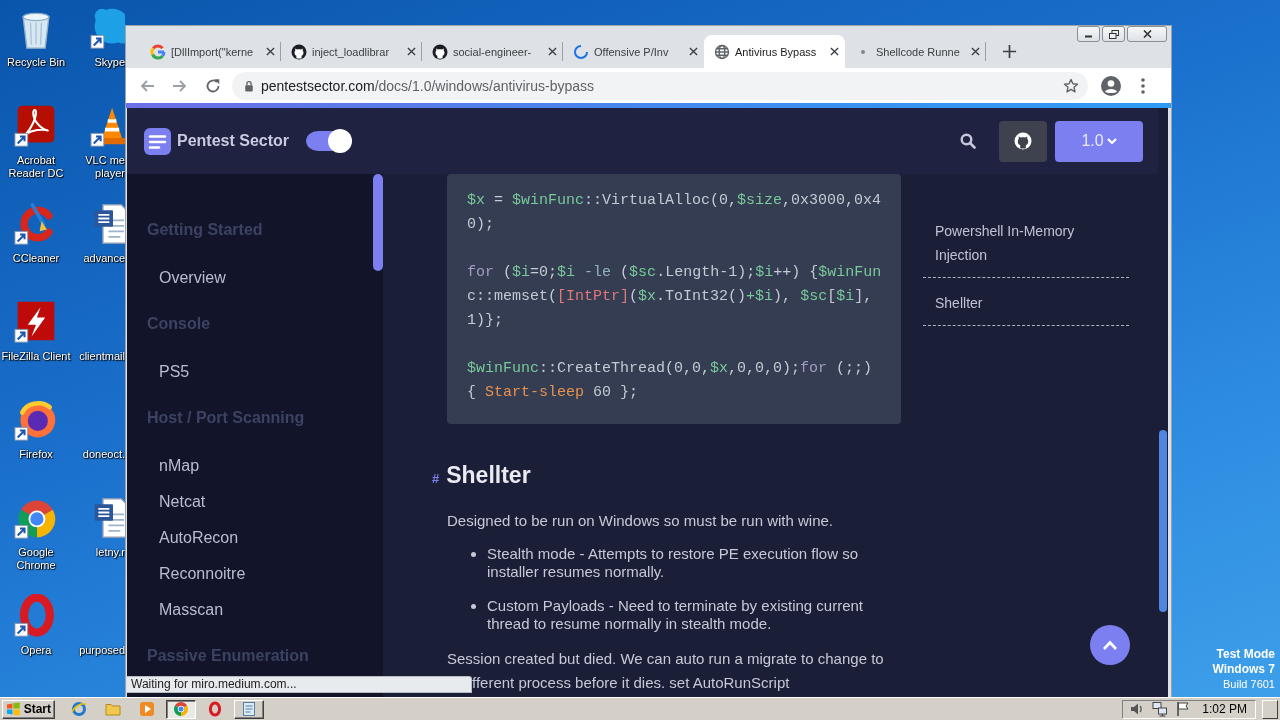 This screenshot has width=1280, height=720. What do you see at coordinates (553, 393) in the screenshot?
I see `code-line: { Start-sleep 60 };` at bounding box center [553, 393].